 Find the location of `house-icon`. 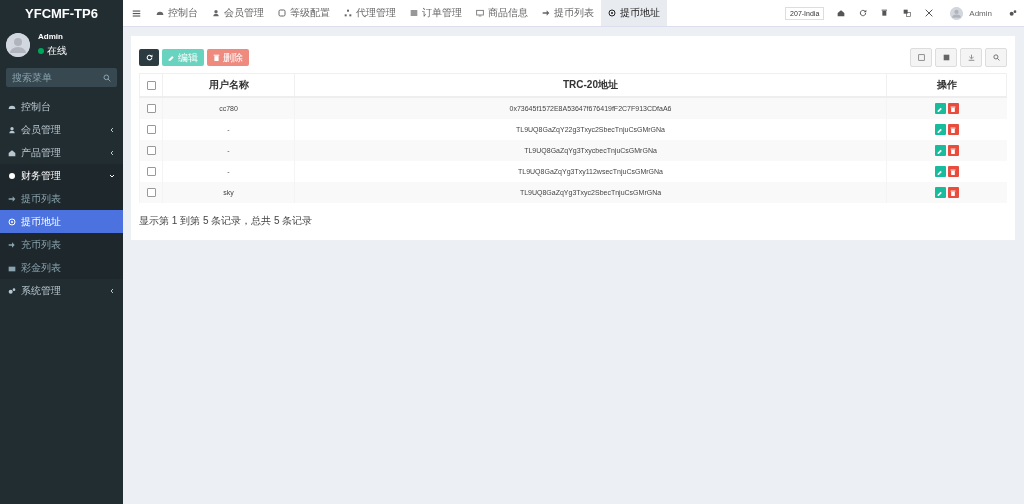

house-icon is located at coordinates (12, 152).